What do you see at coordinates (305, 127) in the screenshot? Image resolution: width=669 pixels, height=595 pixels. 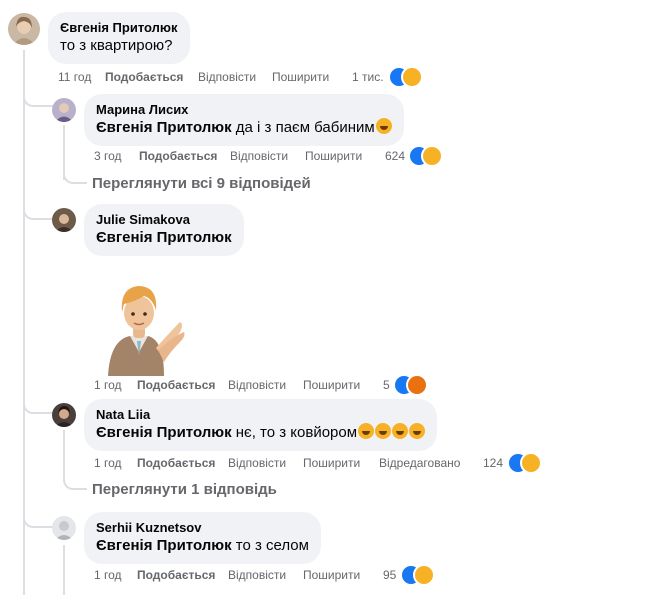 I see `reply-text: да і з паєм бабиним` at bounding box center [305, 127].